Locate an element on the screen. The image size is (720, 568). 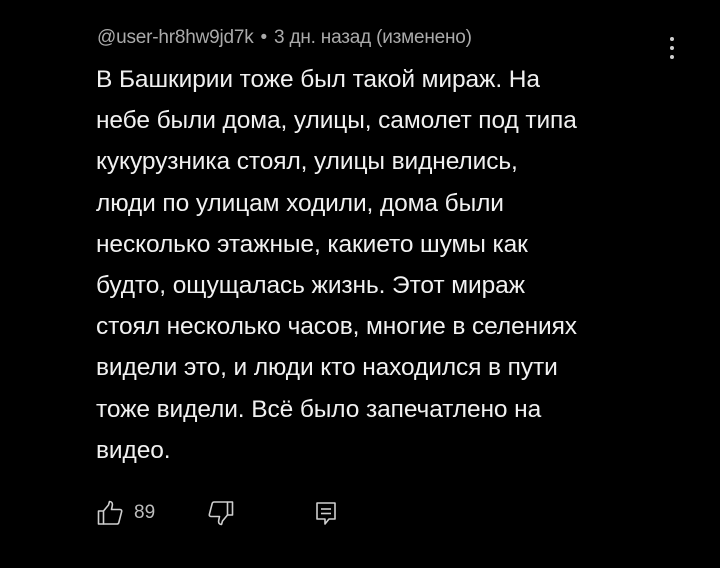
more-vertical-icon is located at coordinates (672, 39).